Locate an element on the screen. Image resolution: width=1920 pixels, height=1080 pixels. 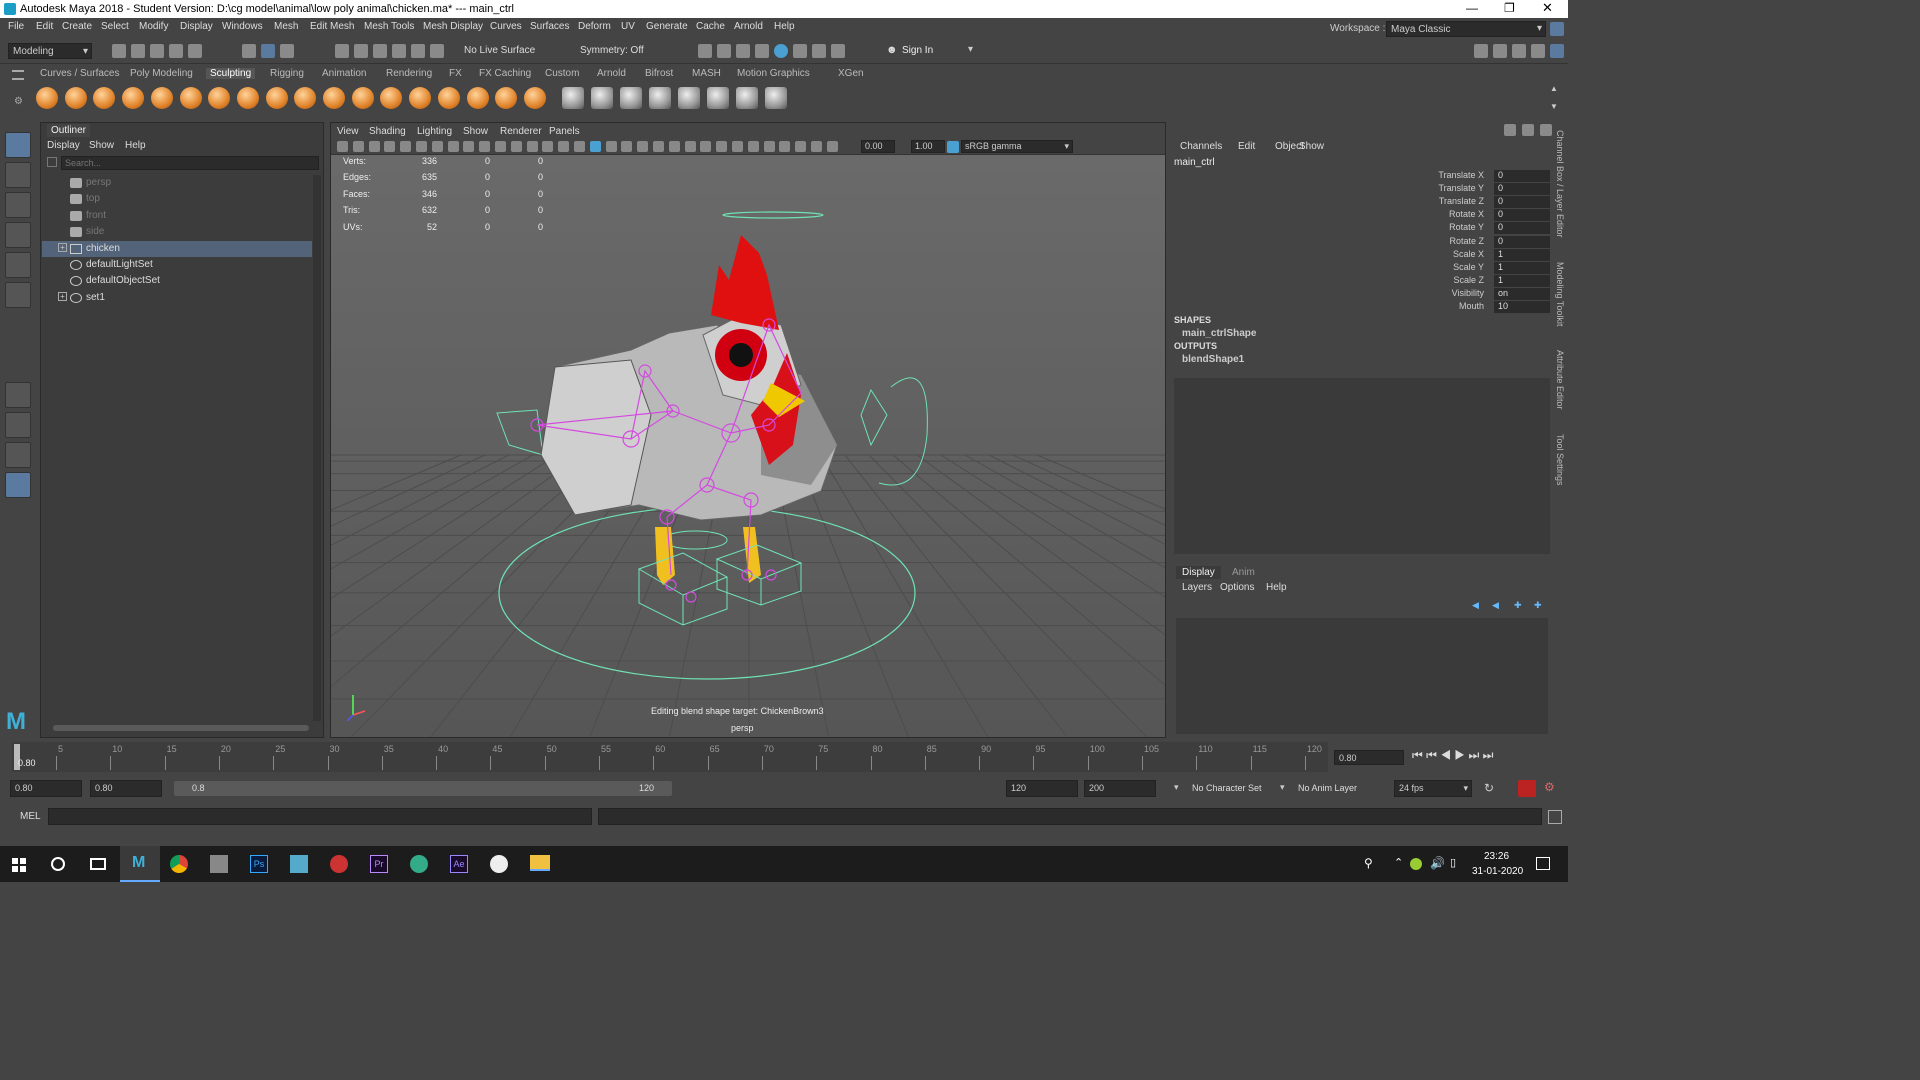
outliner-menu-help: Help is located at coordinates (135, 145).